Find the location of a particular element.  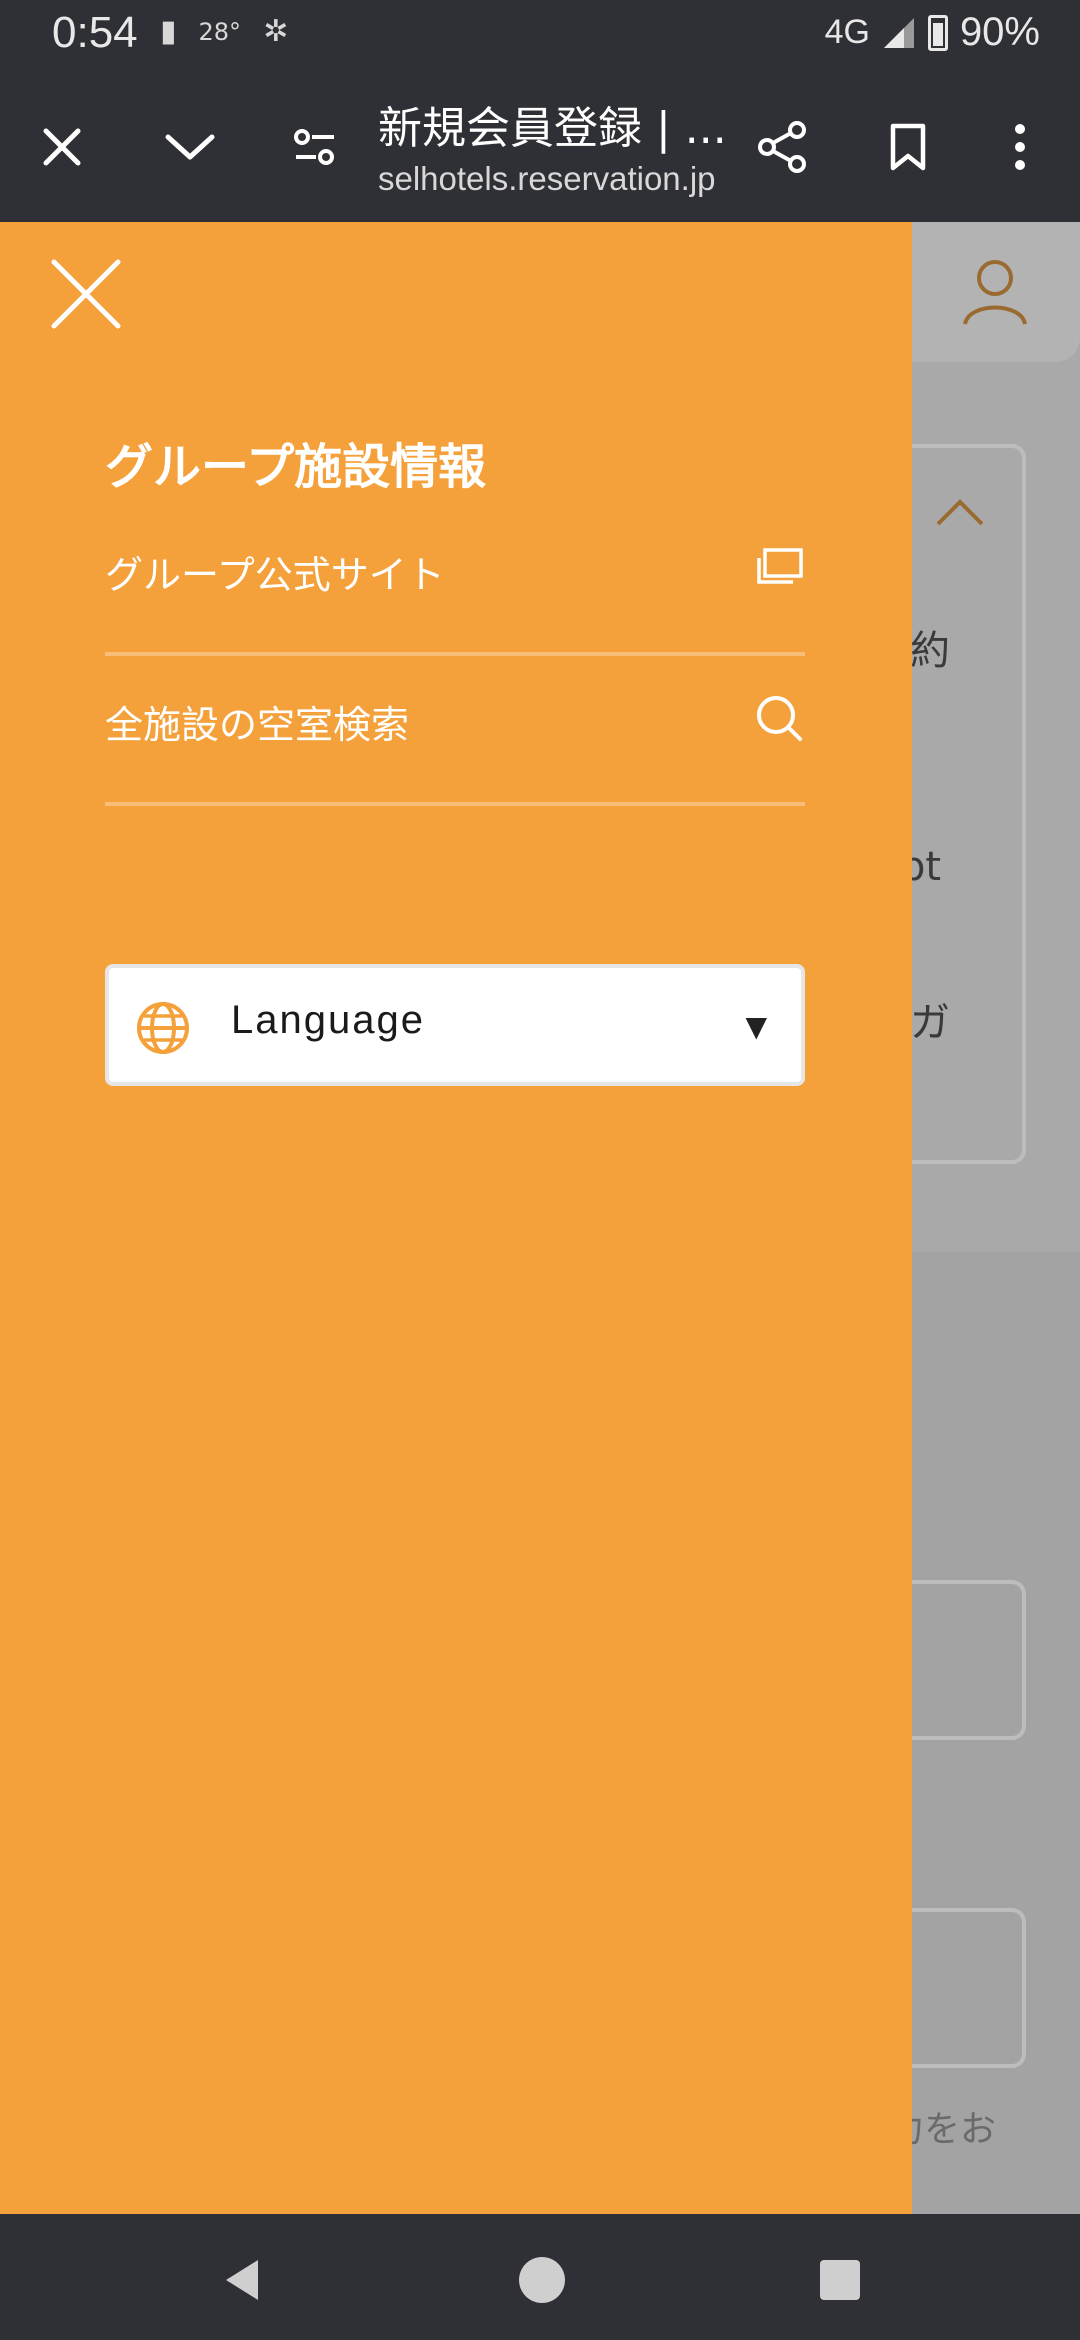

signal-icon is located at coordinates (898, 32).